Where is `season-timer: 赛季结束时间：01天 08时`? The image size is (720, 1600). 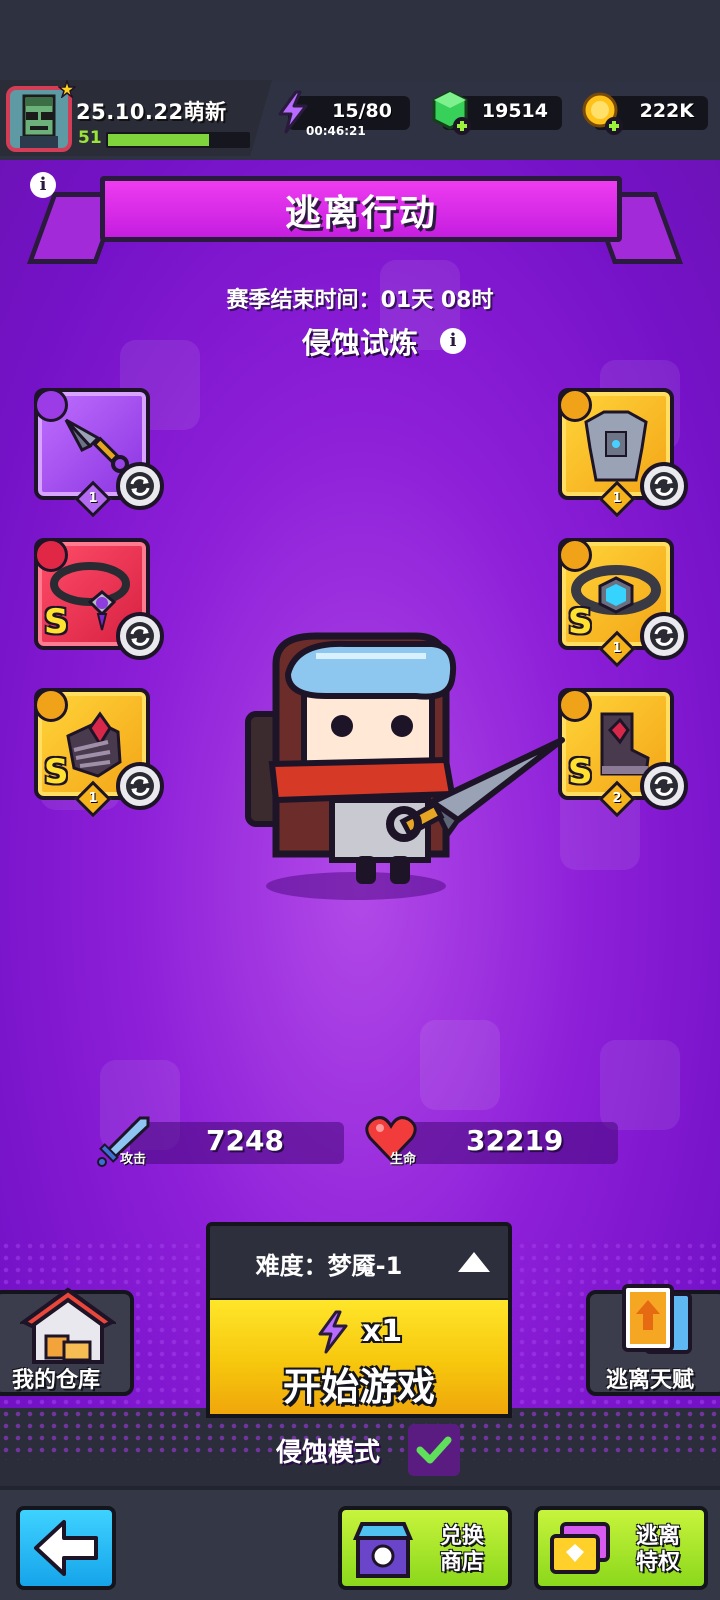 season-timer: 赛季结束时间：01天 08时 is located at coordinates (360, 298).